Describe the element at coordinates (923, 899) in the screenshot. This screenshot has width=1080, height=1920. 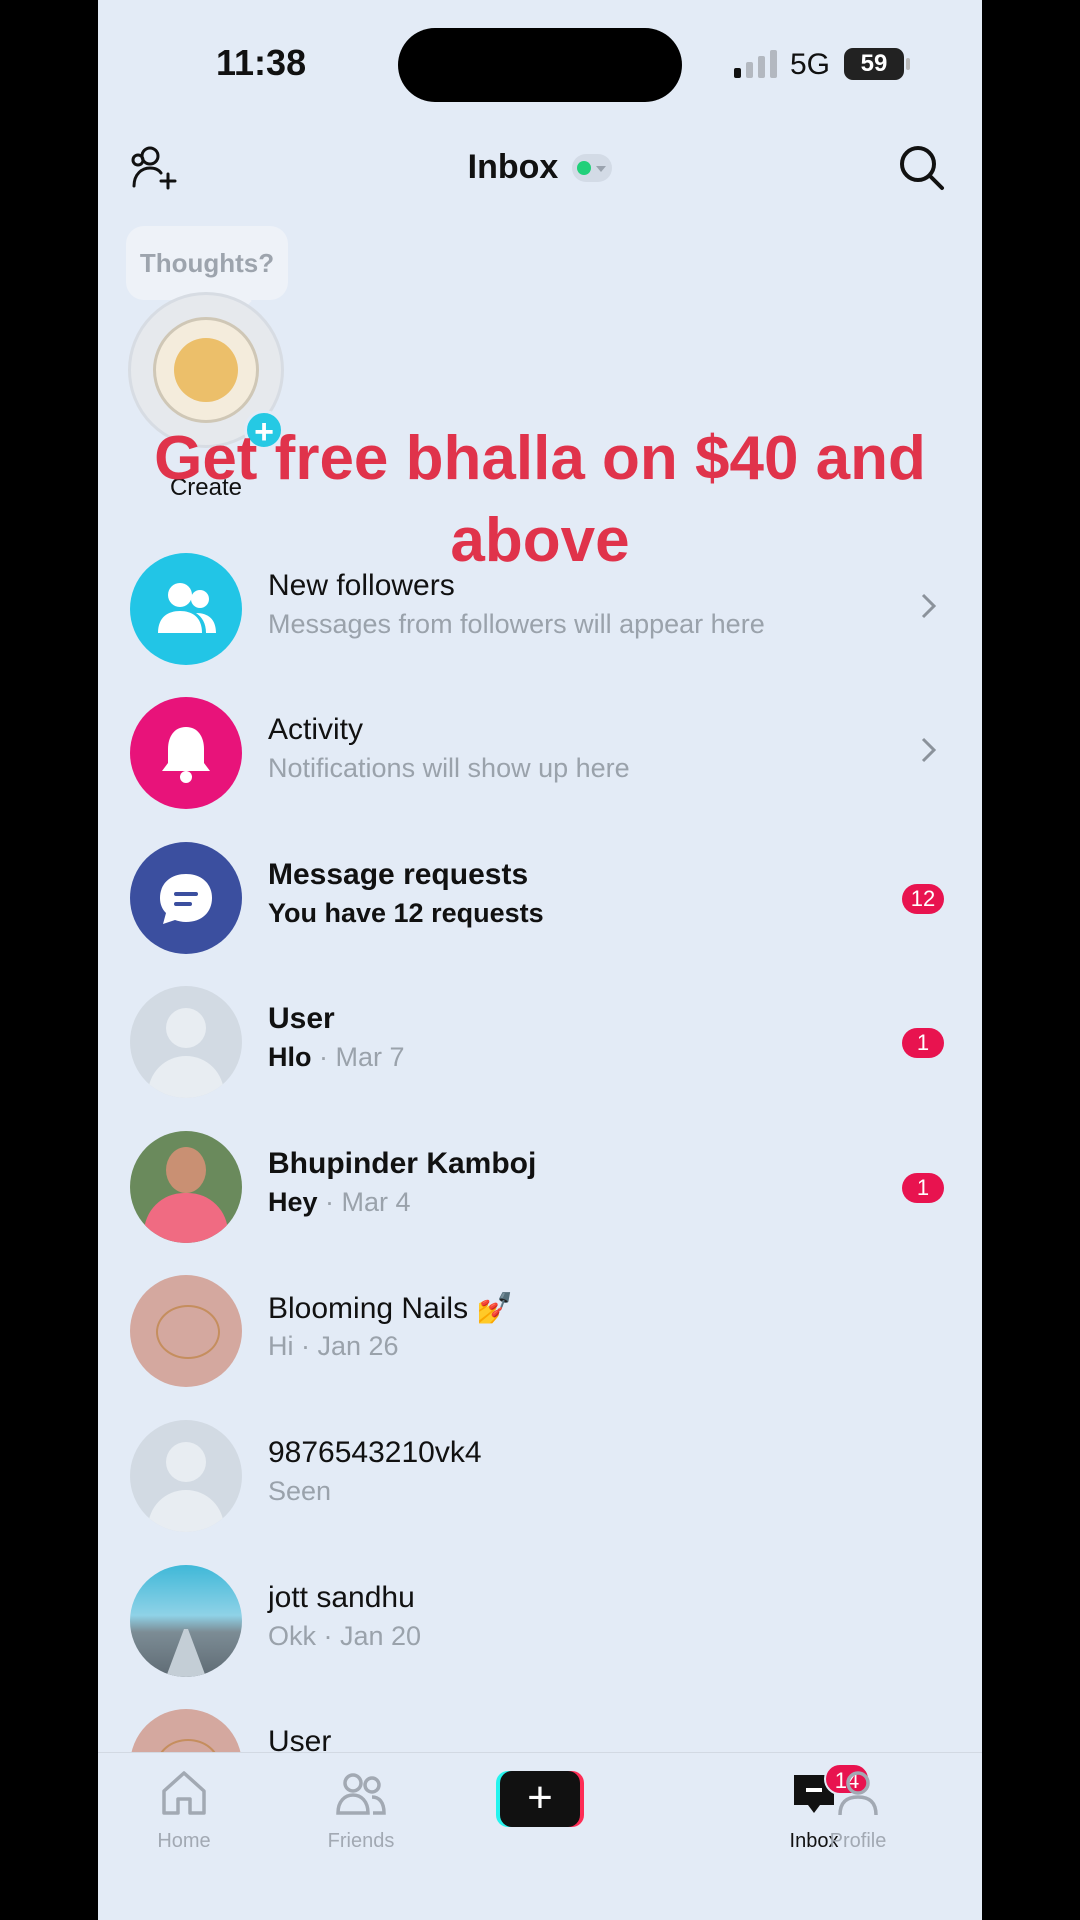
I see `unread-badge: 12` at that location.